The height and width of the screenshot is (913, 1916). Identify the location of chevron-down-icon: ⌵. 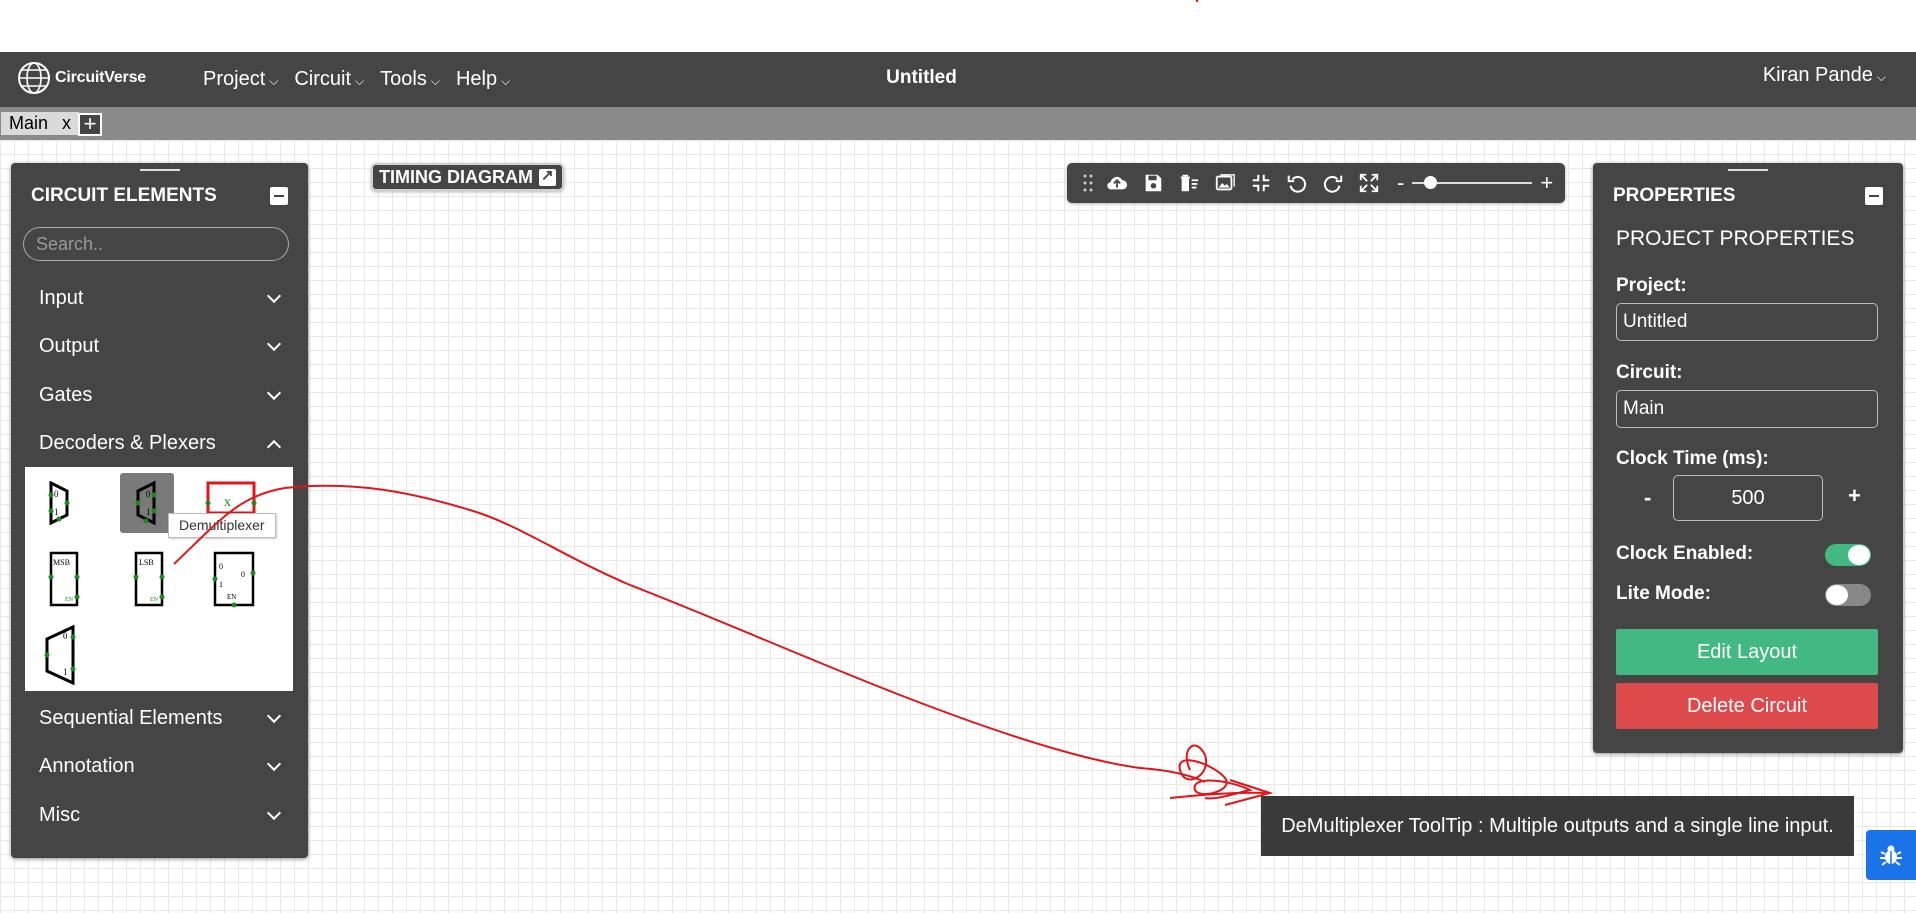
(1881, 77).